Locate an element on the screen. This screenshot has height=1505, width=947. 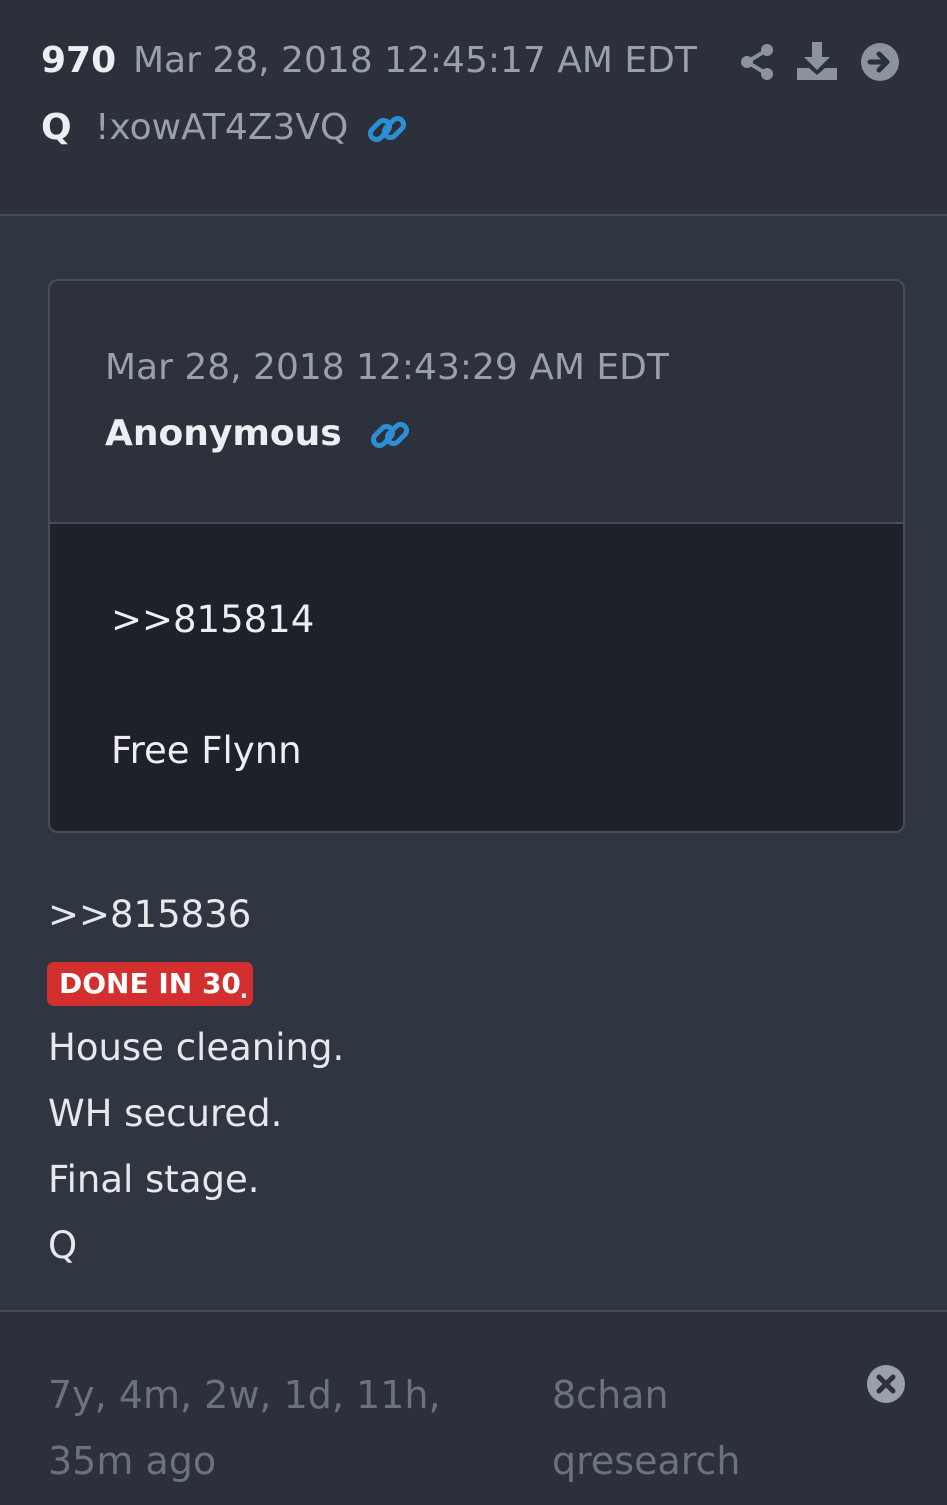
post-number: 970 is located at coordinates (79, 60).